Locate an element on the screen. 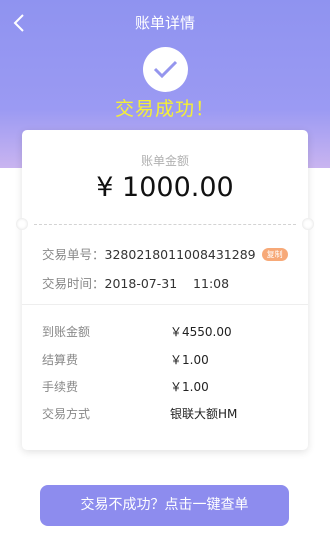 The height and width of the screenshot is (550, 330). detail-label: 结算费 is located at coordinates (60, 360).